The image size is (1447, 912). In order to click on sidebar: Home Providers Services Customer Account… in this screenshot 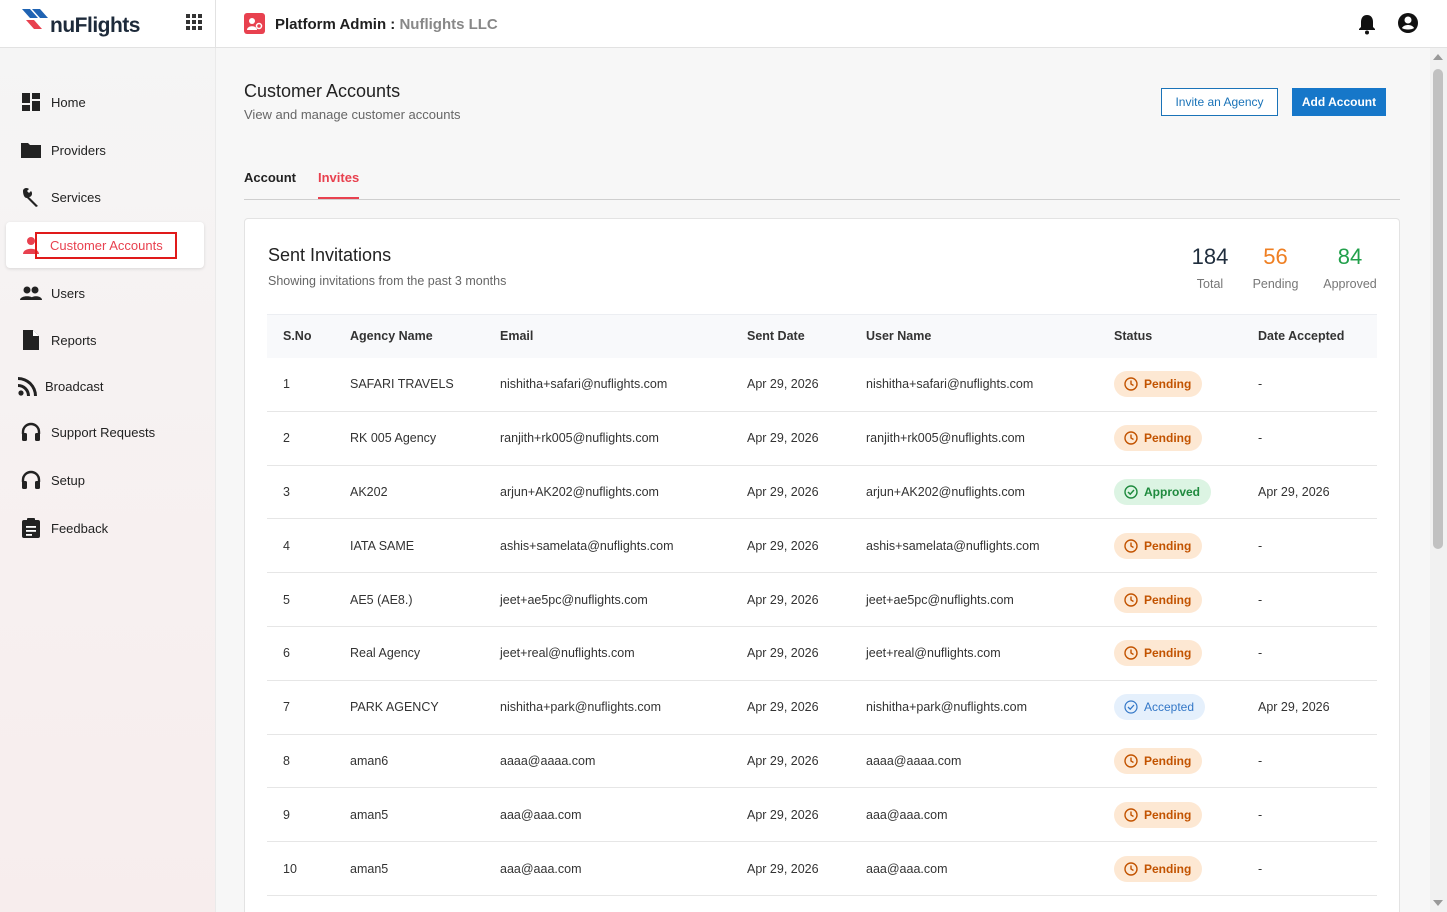, I will do `click(108, 480)`.